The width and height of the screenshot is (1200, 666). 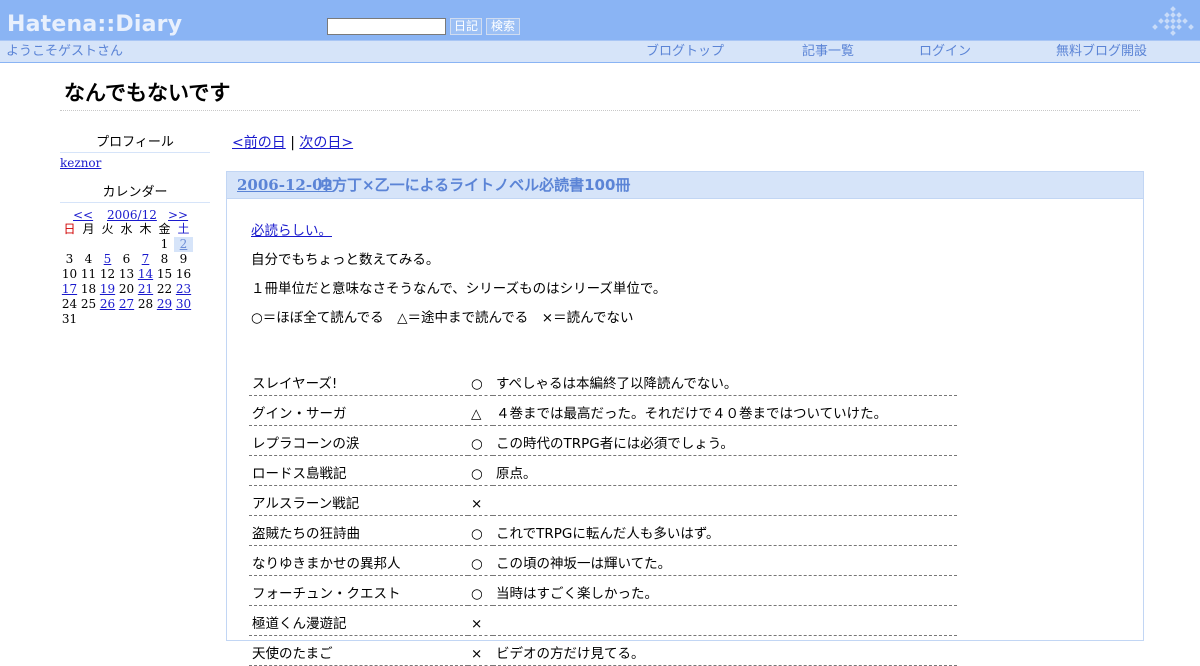 I want to click on book-title: グイン・サーガ, so click(x=358, y=410).